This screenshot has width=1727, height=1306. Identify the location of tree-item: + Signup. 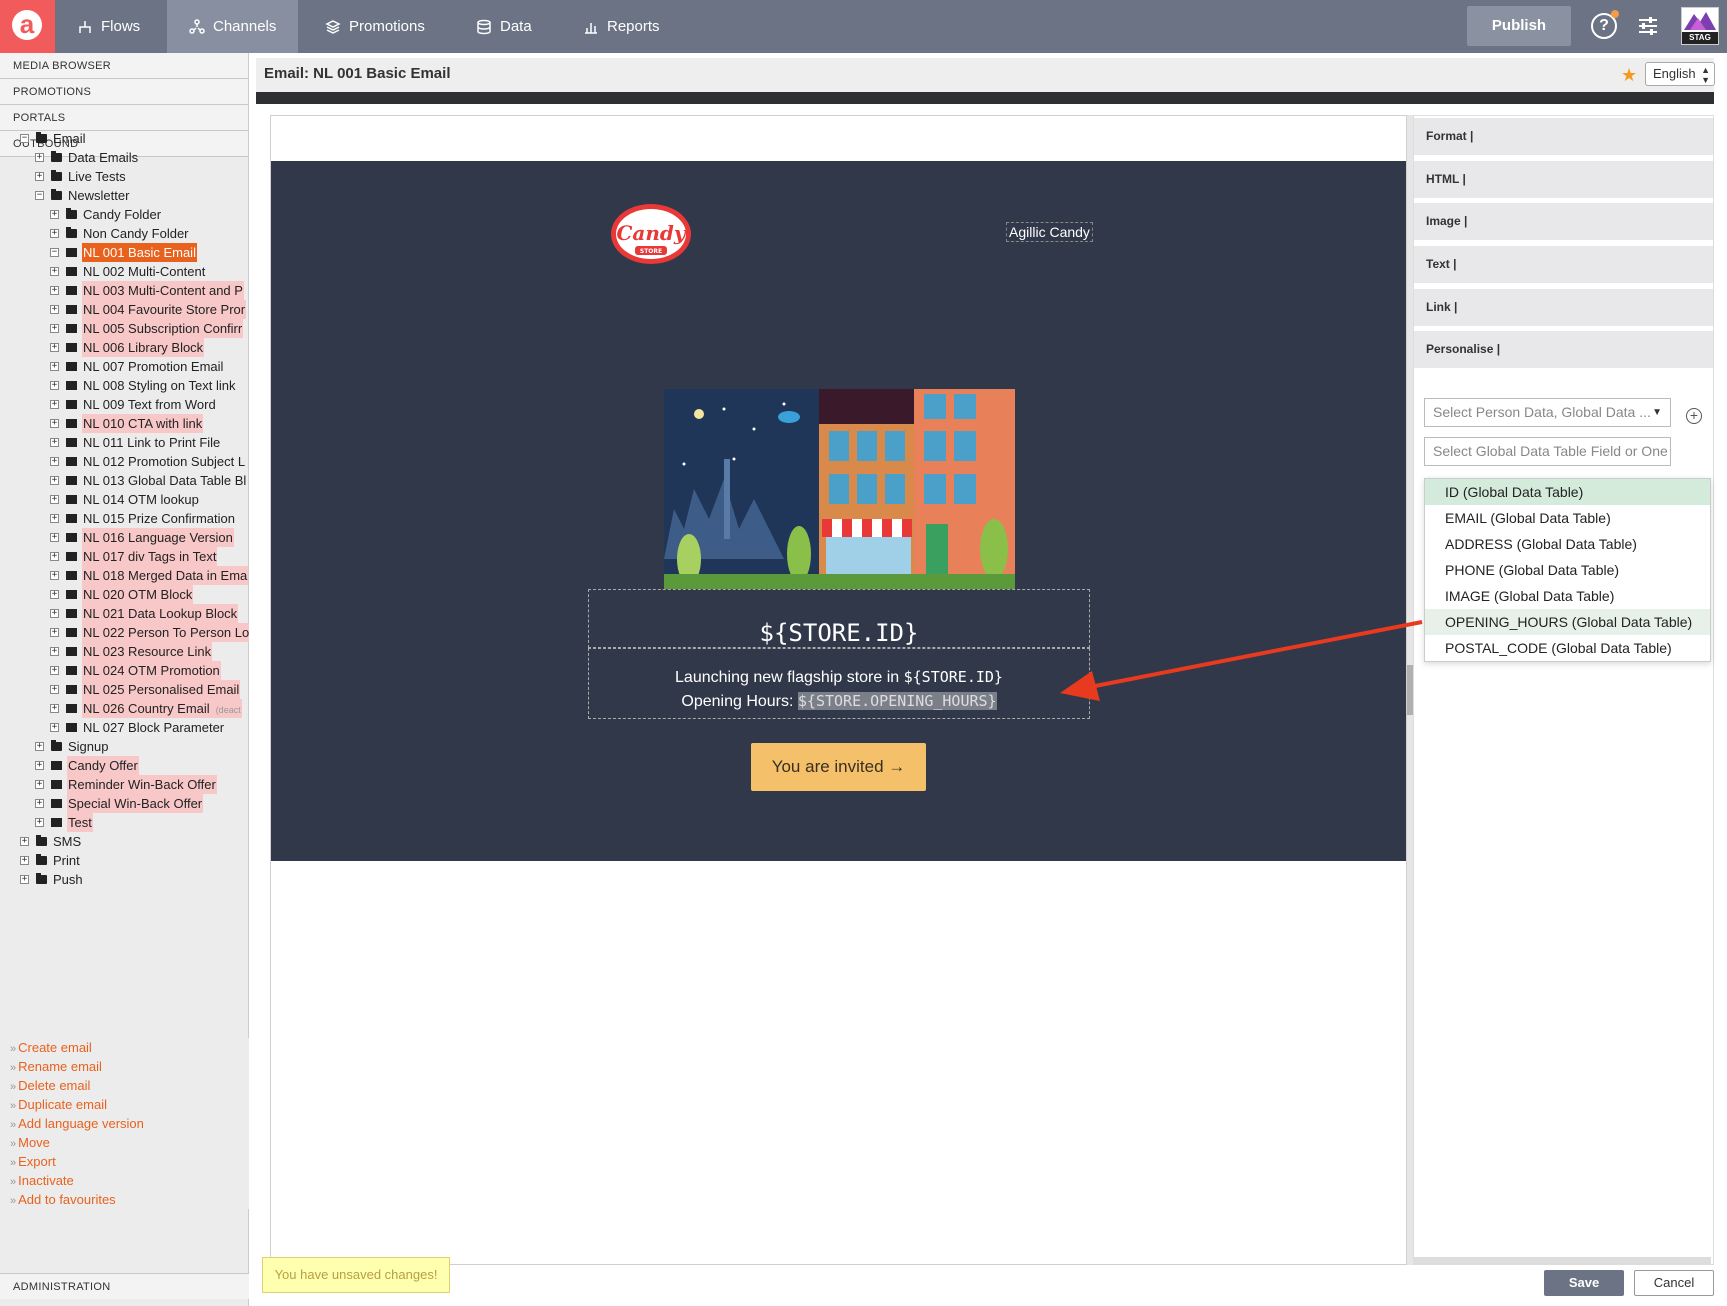
(124, 746).